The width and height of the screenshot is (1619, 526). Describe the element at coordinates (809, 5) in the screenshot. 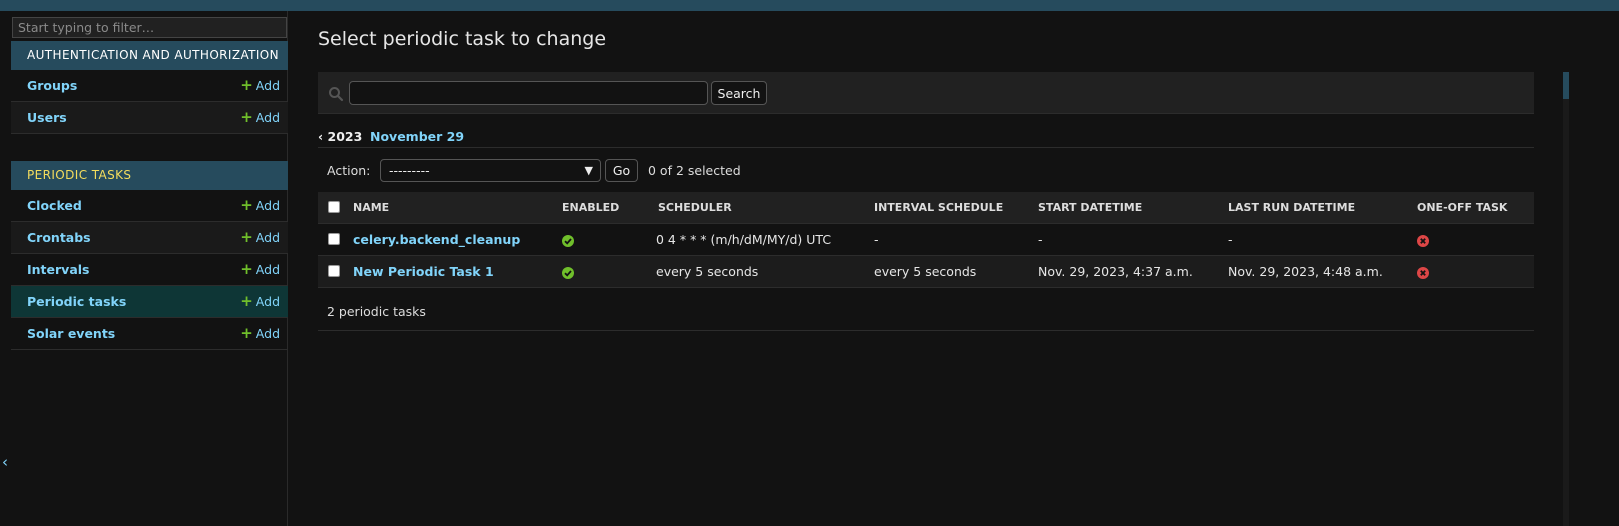

I see `top-header-bar` at that location.